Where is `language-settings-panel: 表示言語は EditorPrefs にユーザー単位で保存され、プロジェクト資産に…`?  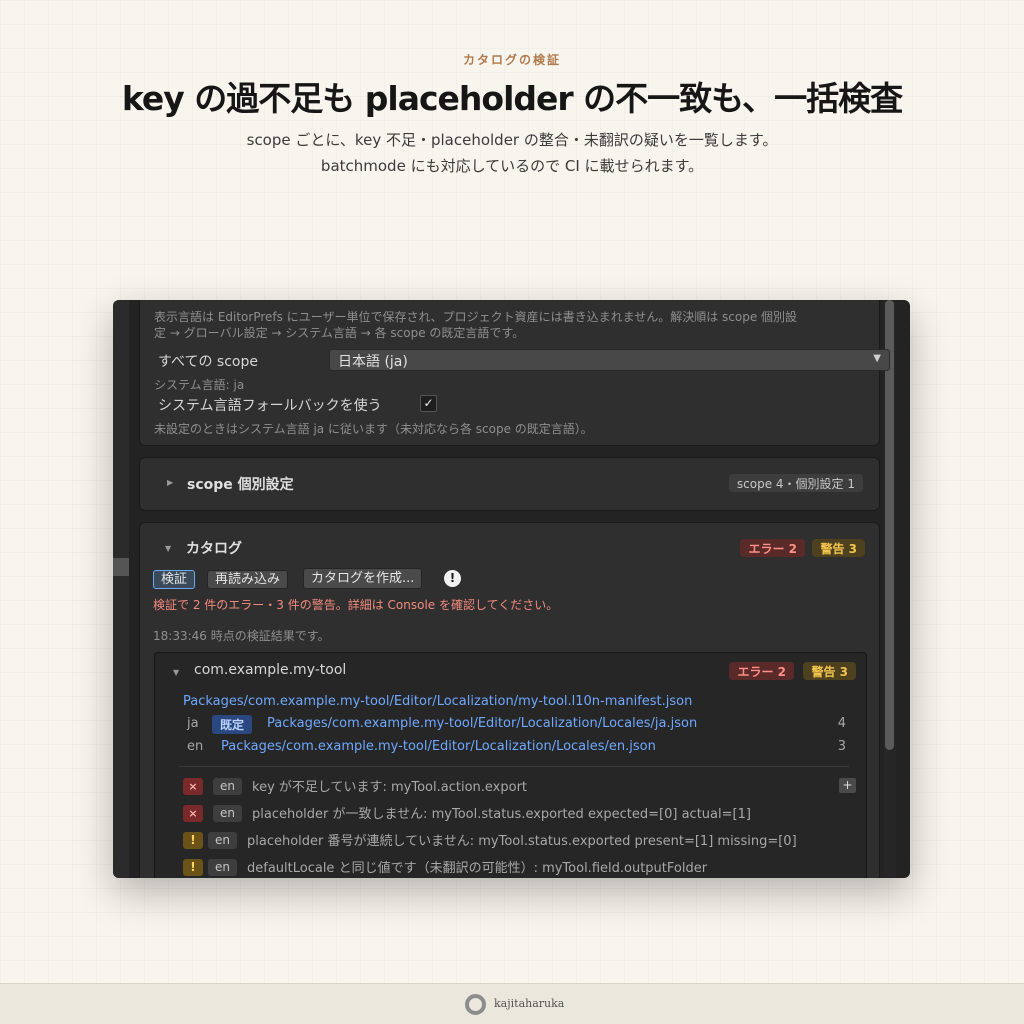
language-settings-panel: 表示言語は EditorPrefs にユーザー単位で保存され、プロジェクト資産に… is located at coordinates (514, 373).